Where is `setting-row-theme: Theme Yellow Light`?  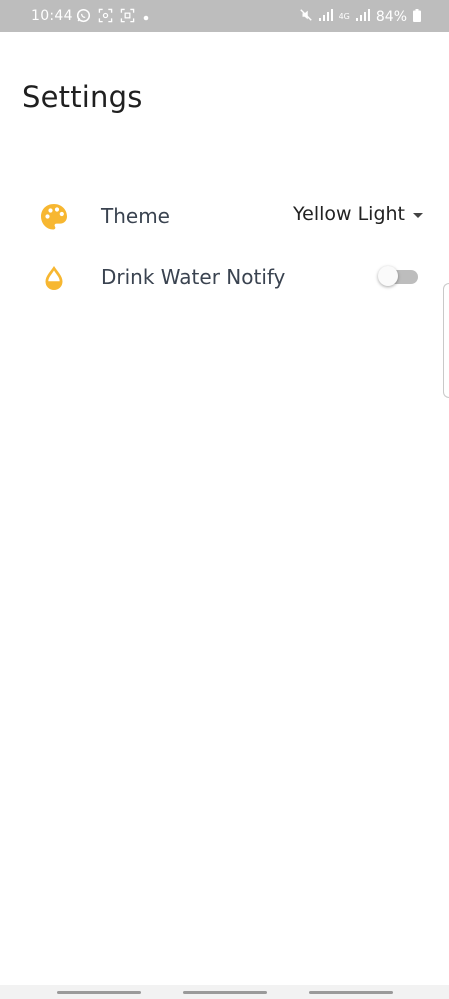 setting-row-theme: Theme Yellow Light is located at coordinates (224, 216).